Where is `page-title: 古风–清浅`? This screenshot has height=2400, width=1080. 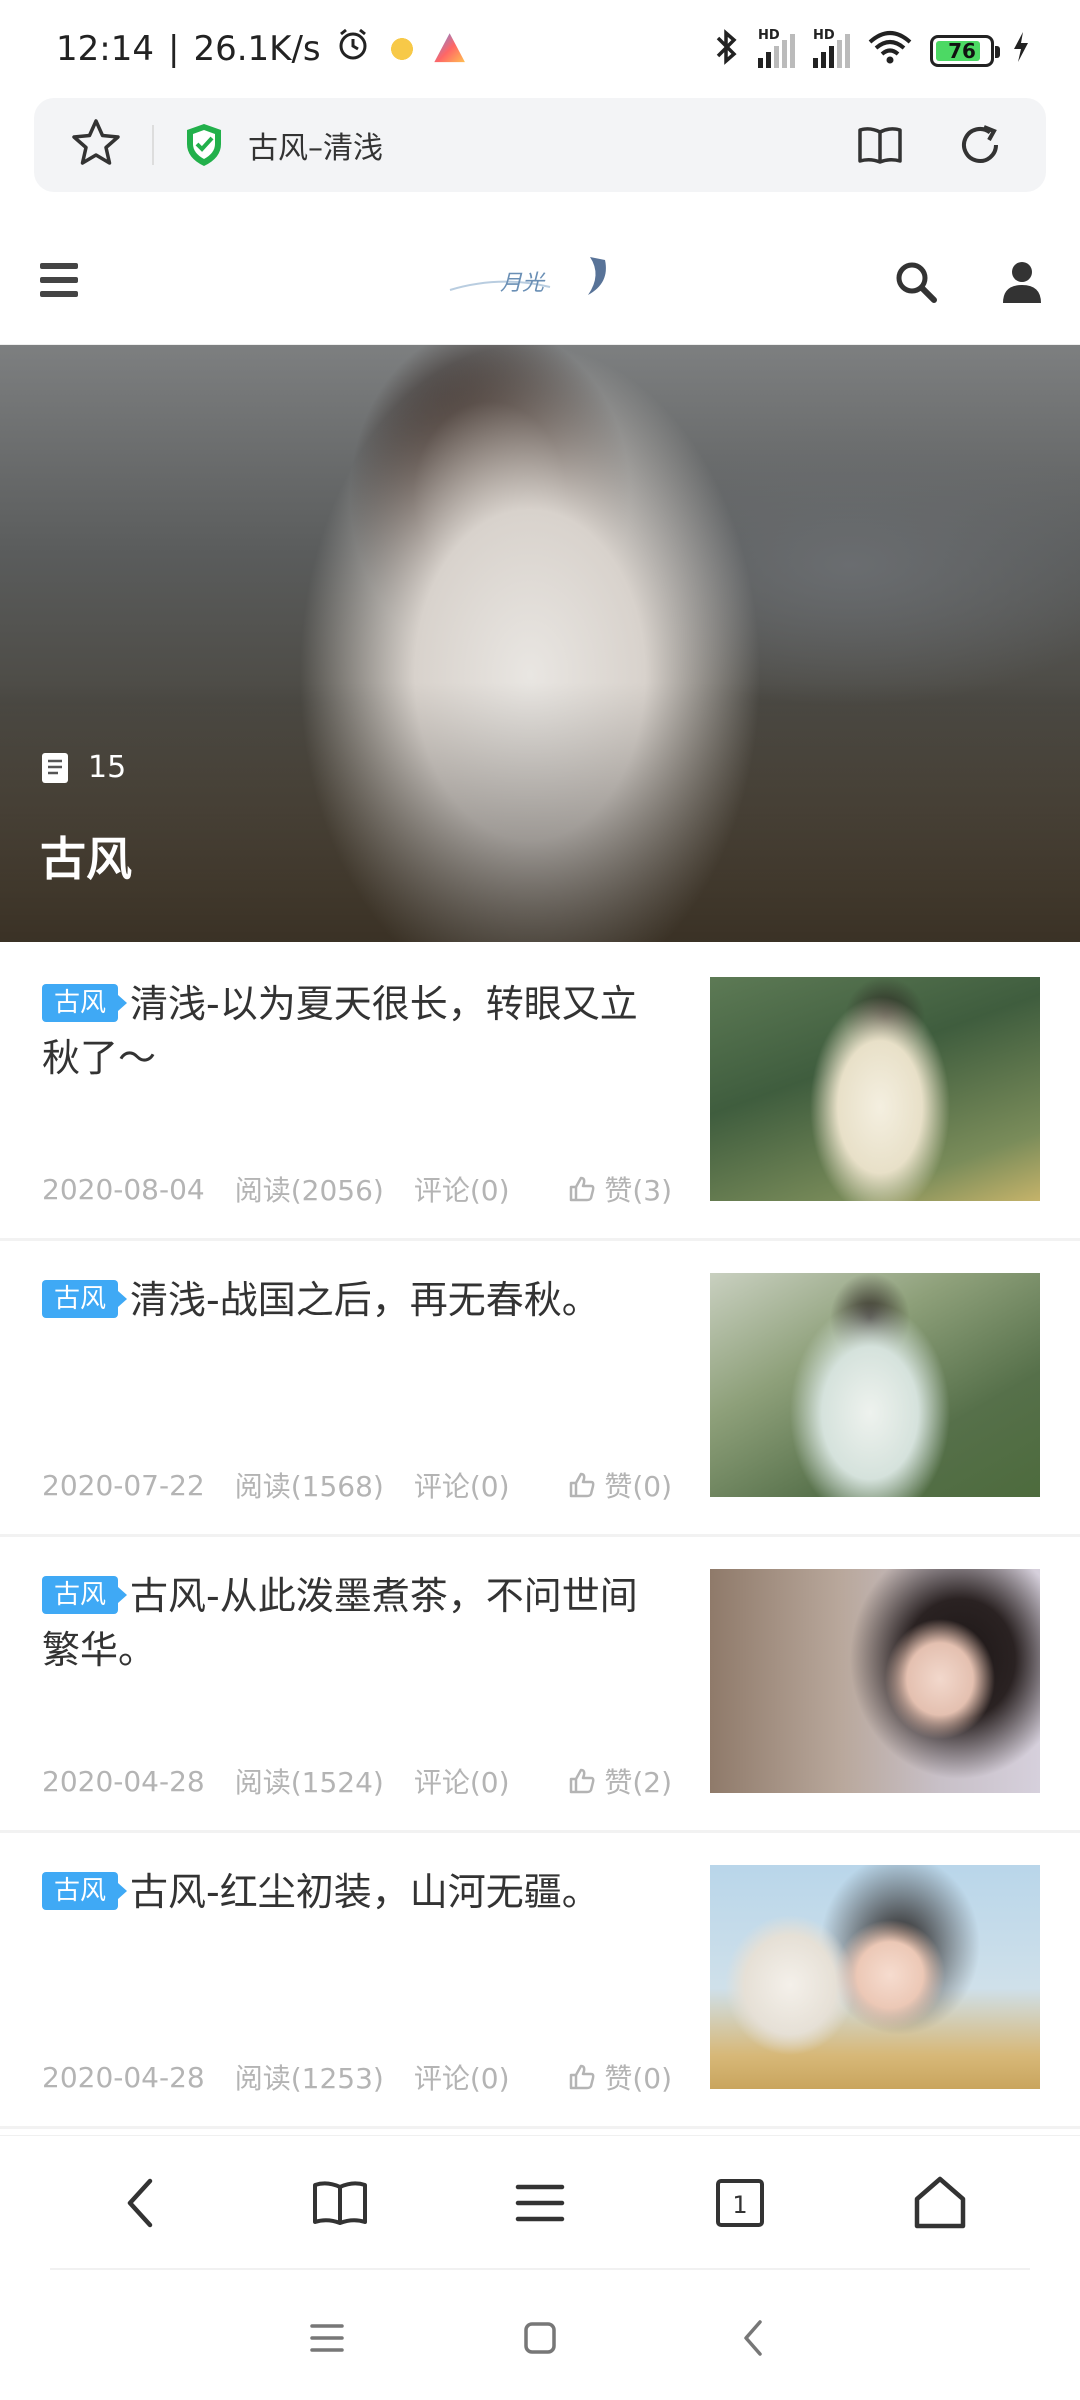
page-title: 古风–清浅 is located at coordinates (529, 145).